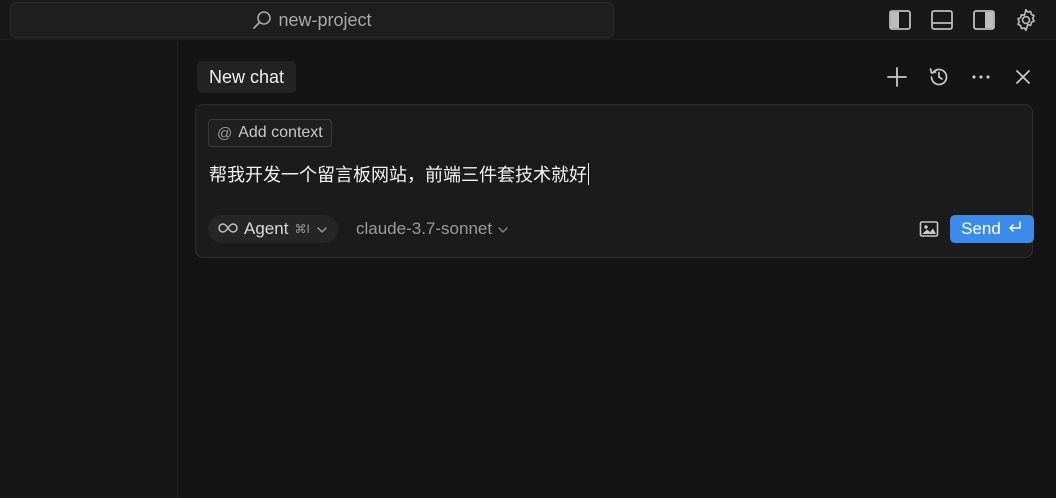  I want to click on at-icon: @, so click(225, 133).